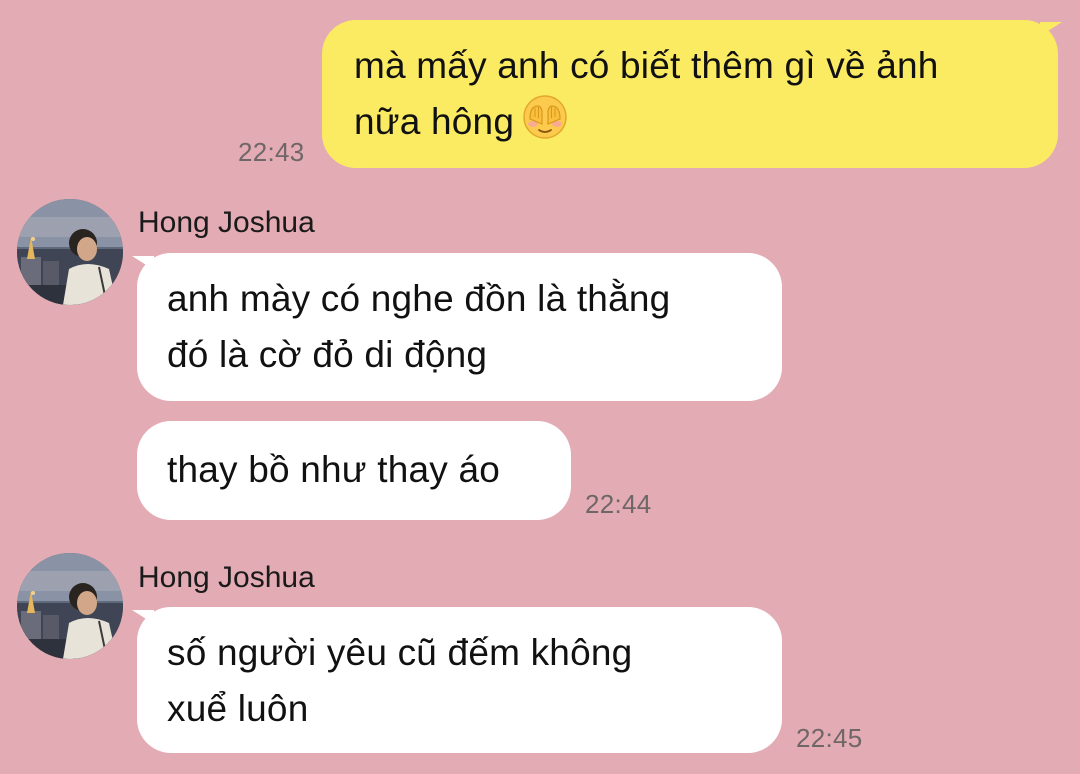  I want to click on received-message-bubble: thay bồ như thay áo, so click(354, 470).